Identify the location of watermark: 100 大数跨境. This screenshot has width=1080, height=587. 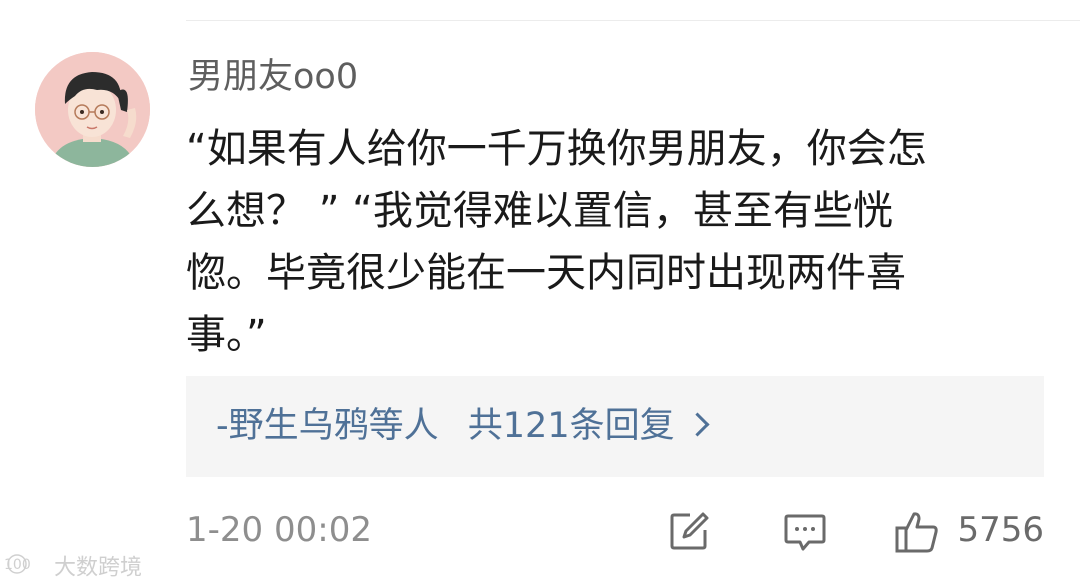
(73, 568).